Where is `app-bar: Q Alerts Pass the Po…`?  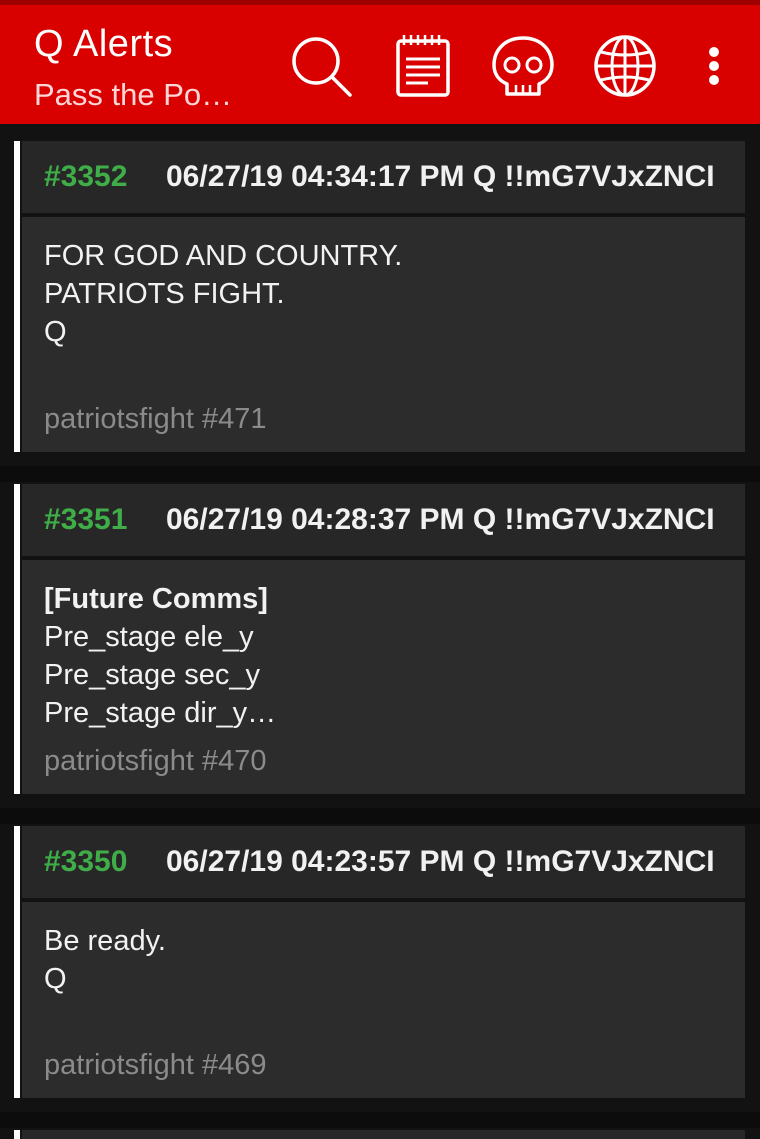 app-bar: Q Alerts Pass the Po… is located at coordinates (380, 64).